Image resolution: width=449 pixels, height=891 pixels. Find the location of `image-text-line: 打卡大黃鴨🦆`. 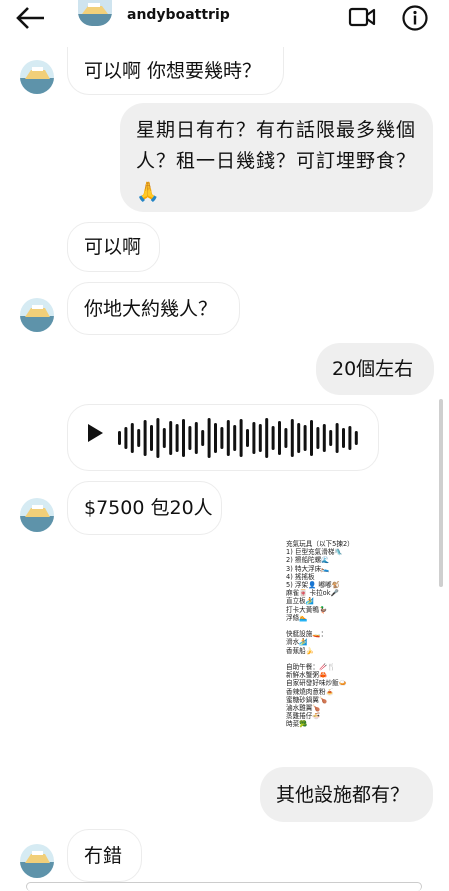

image-text-line: 打卡大黃鴨🦆 is located at coordinates (307, 609).